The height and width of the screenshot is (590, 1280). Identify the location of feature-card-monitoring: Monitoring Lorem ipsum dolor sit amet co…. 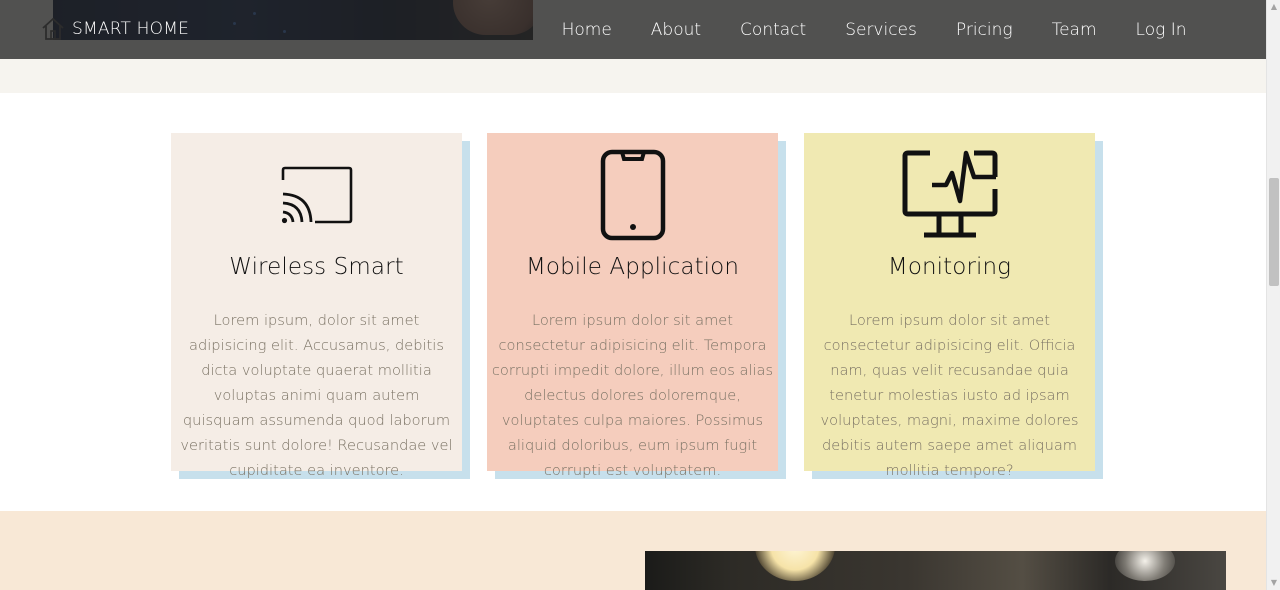
(953, 306).